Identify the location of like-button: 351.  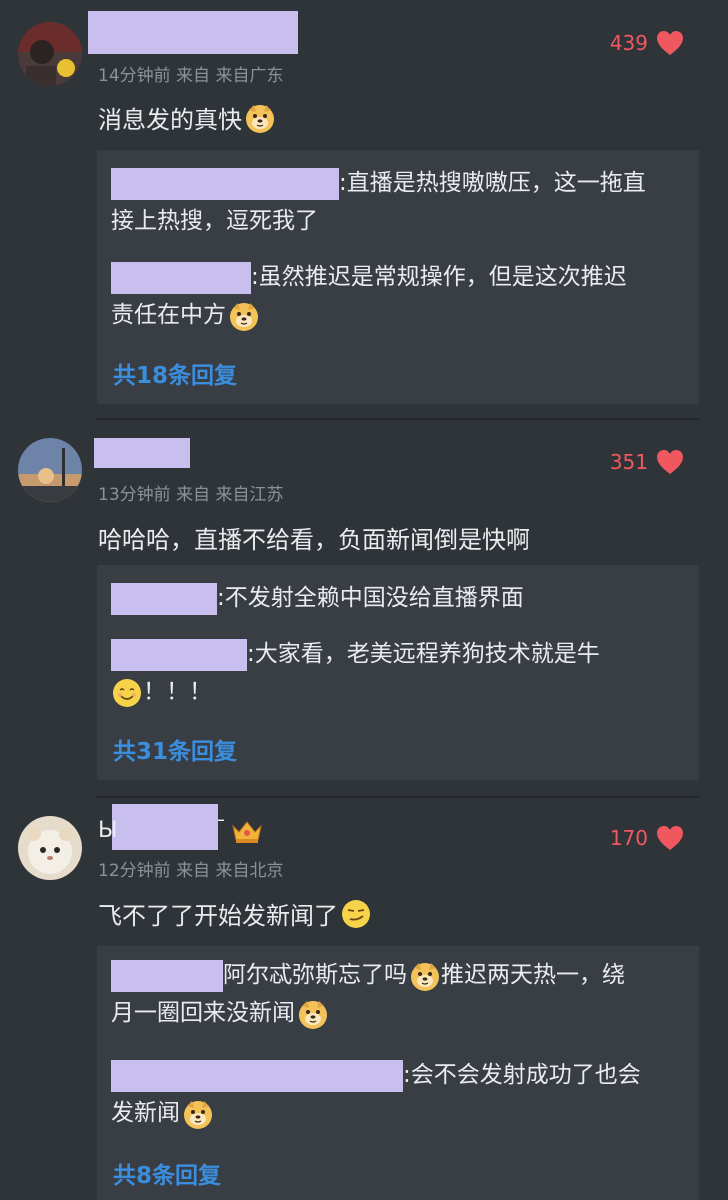
(647, 462).